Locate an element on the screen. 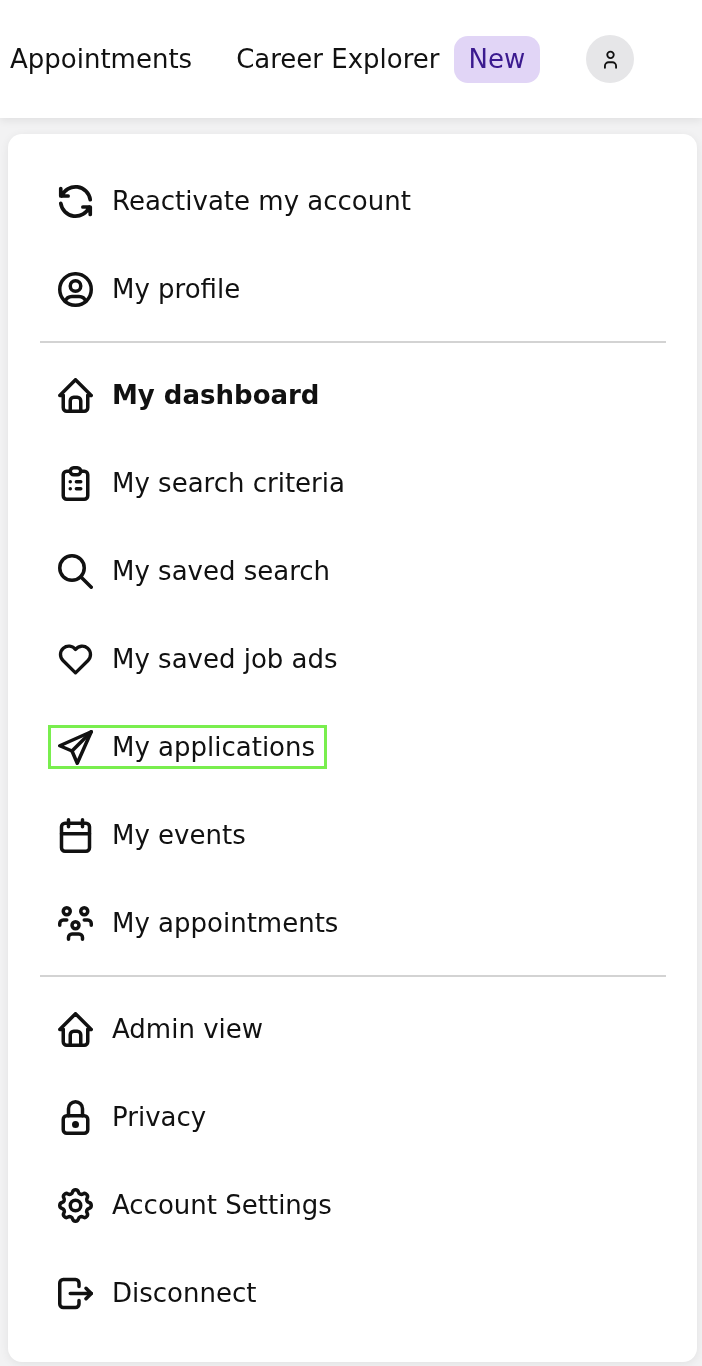  menu-item: Privacy is located at coordinates (133, 1117).